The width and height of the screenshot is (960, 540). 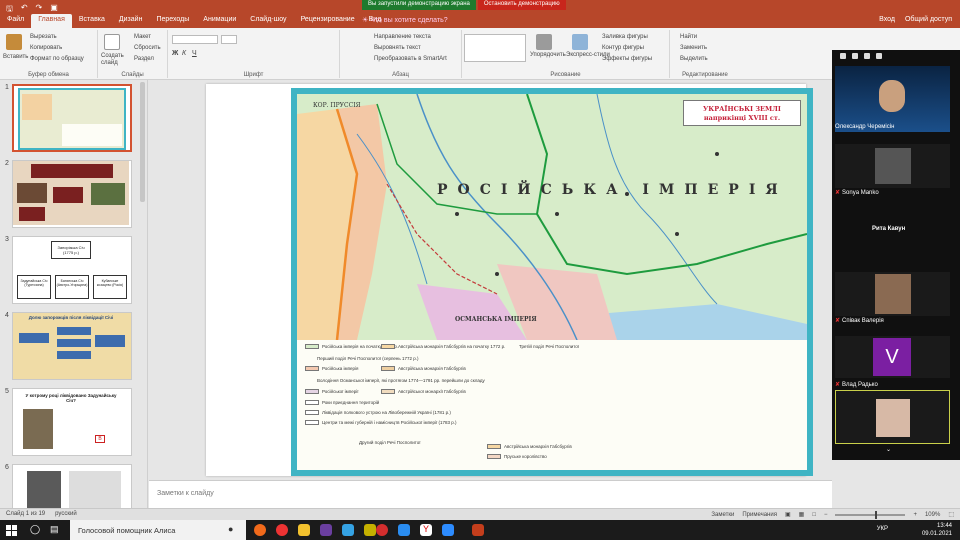 What do you see at coordinates (951, 514) in the screenshot?
I see `fit-slide-icon: ⬚` at bounding box center [951, 514].